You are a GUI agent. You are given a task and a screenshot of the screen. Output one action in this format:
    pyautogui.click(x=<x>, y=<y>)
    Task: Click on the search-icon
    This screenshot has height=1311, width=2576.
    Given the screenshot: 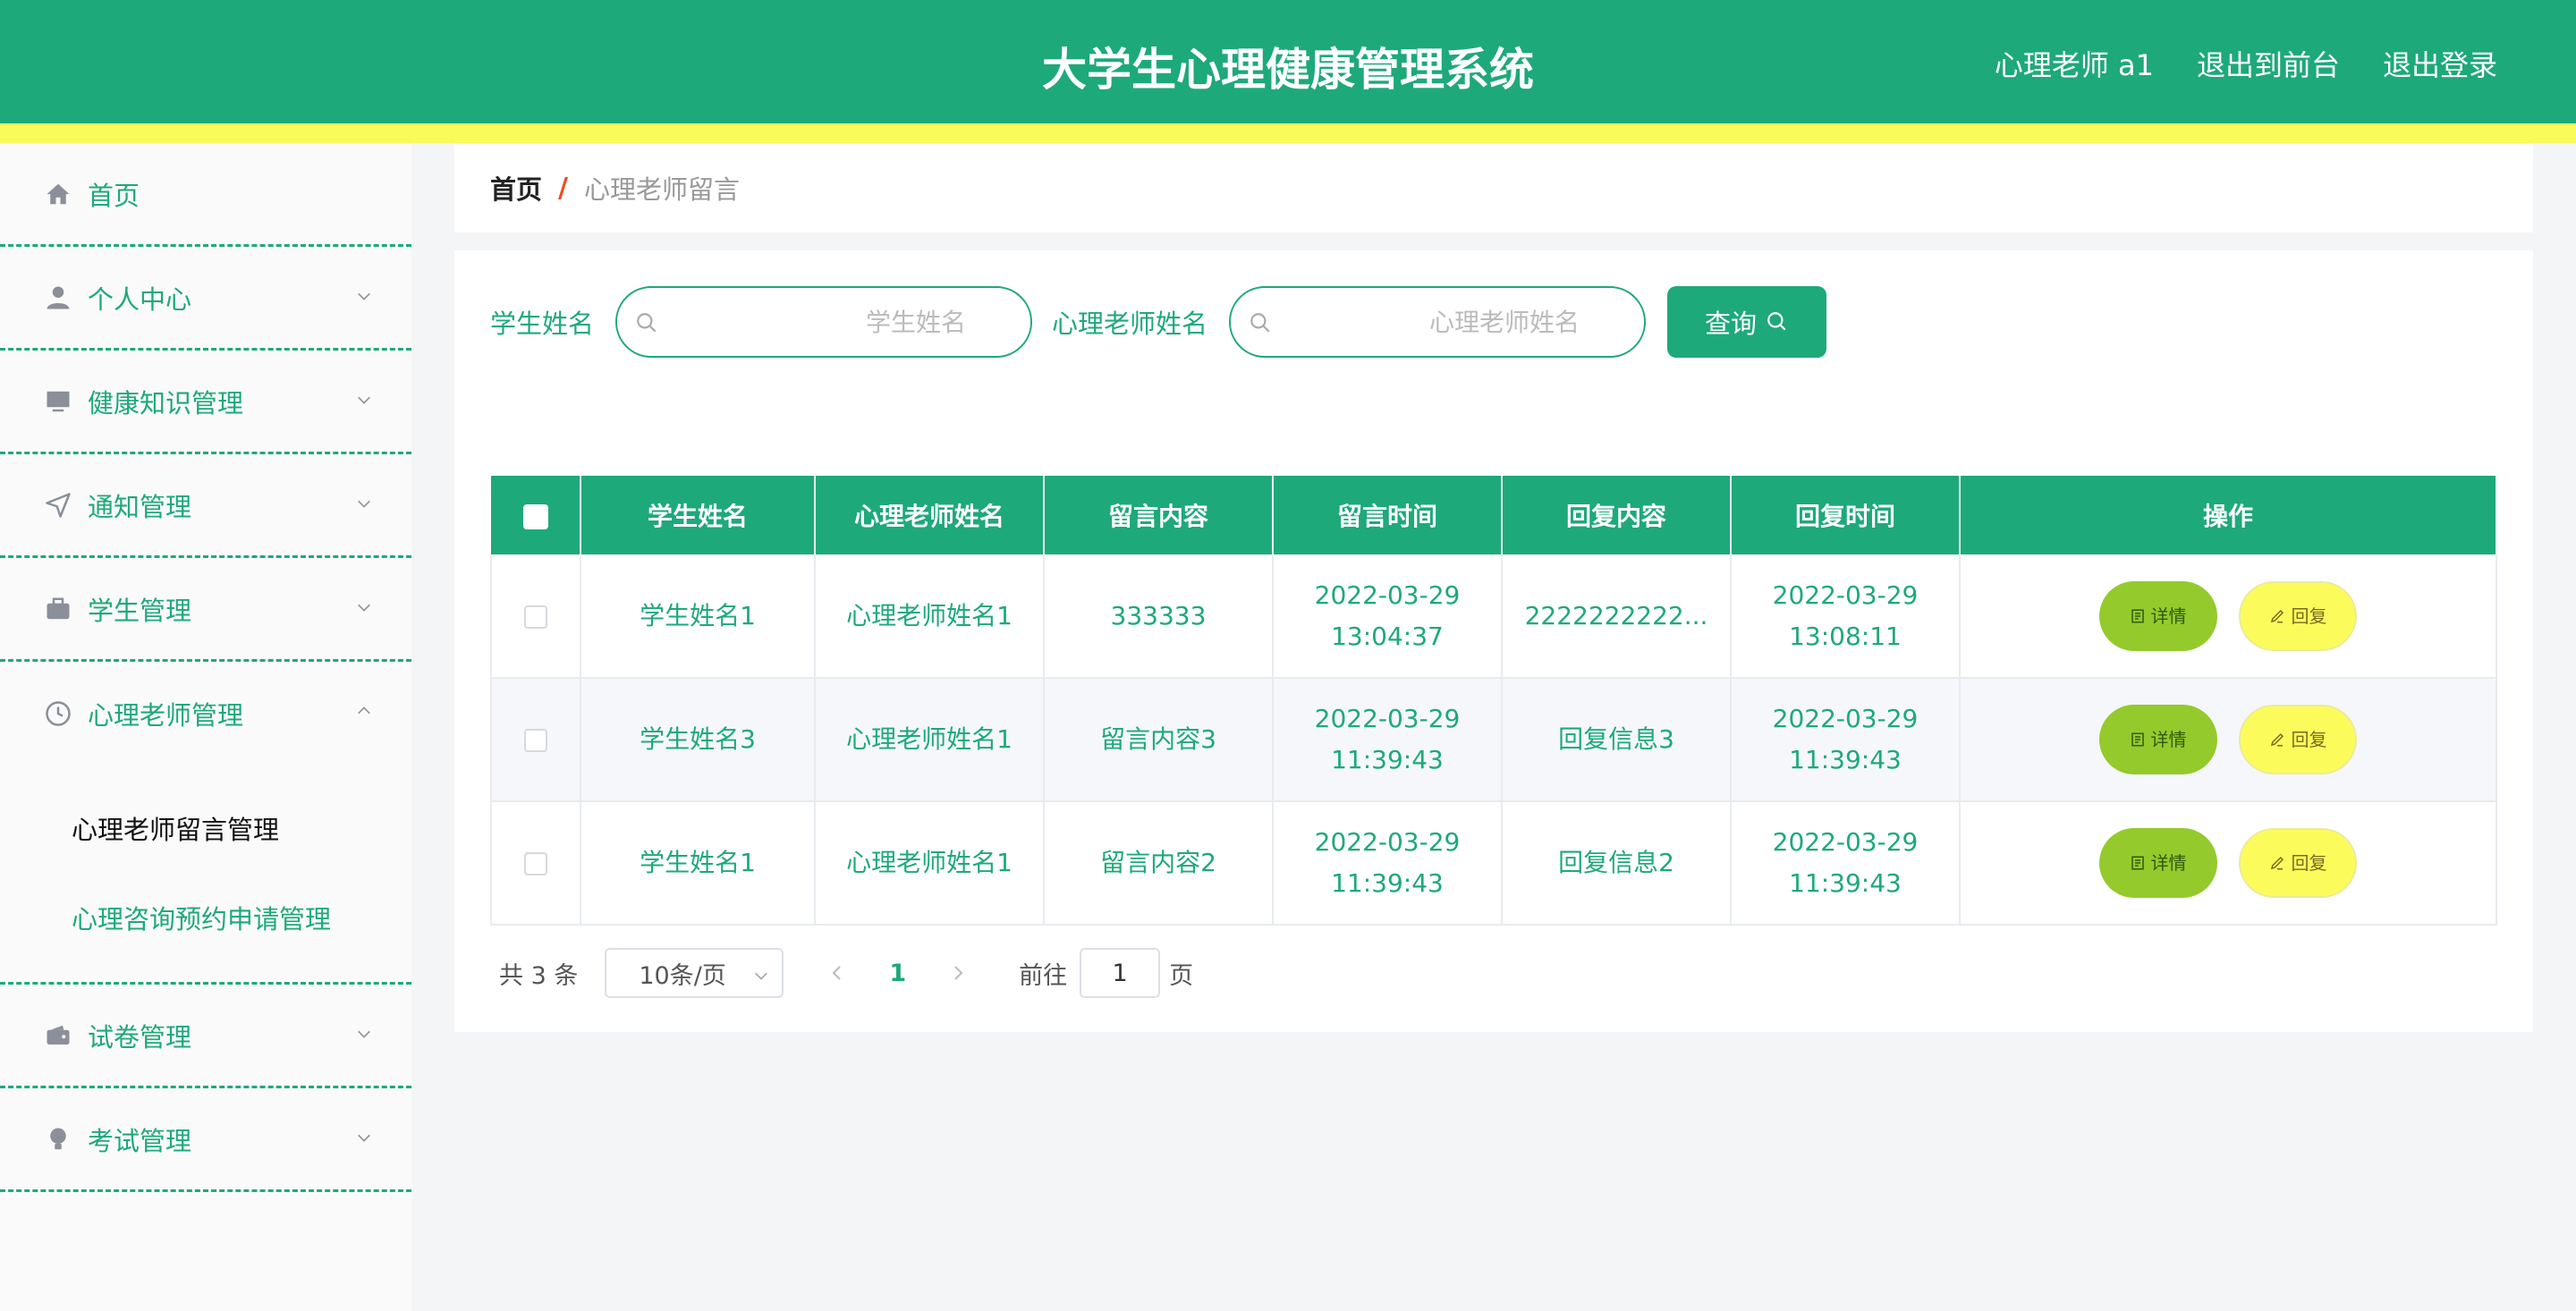 What is the action you would take?
    pyautogui.click(x=1260, y=323)
    